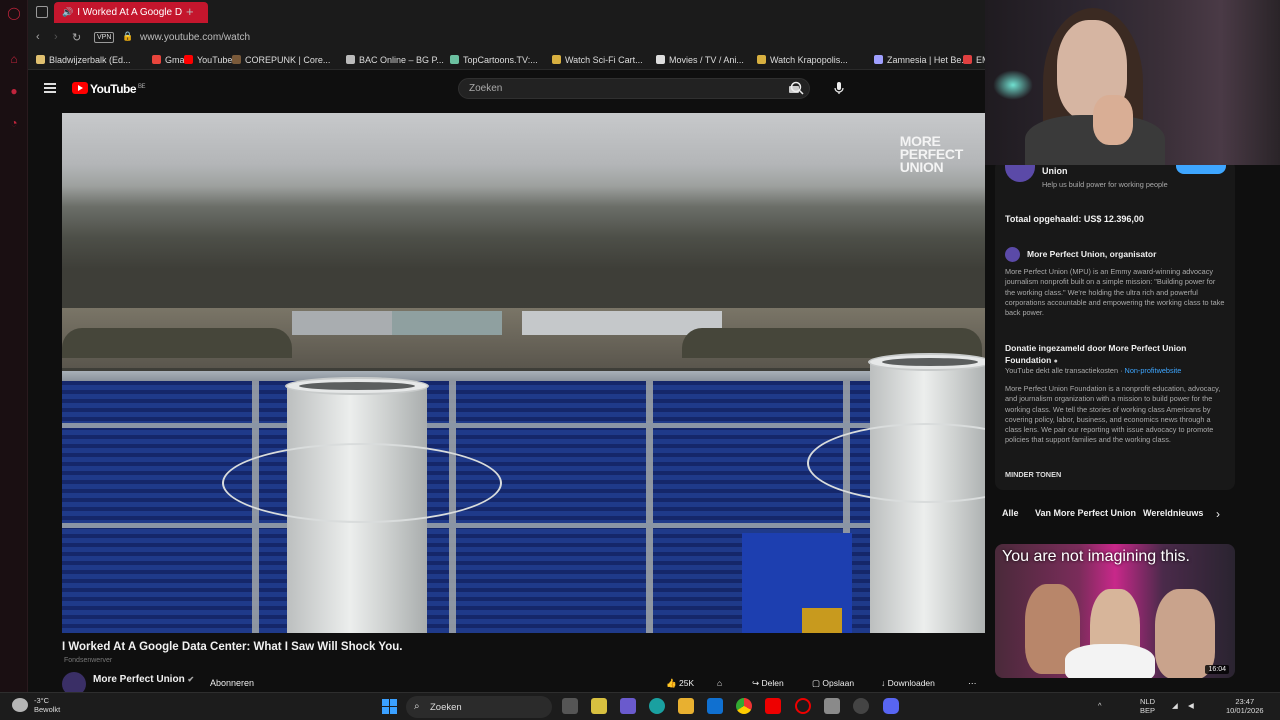 The width and height of the screenshot is (1280, 720). I want to click on download-button: ↓ Downloaden, so click(908, 683).